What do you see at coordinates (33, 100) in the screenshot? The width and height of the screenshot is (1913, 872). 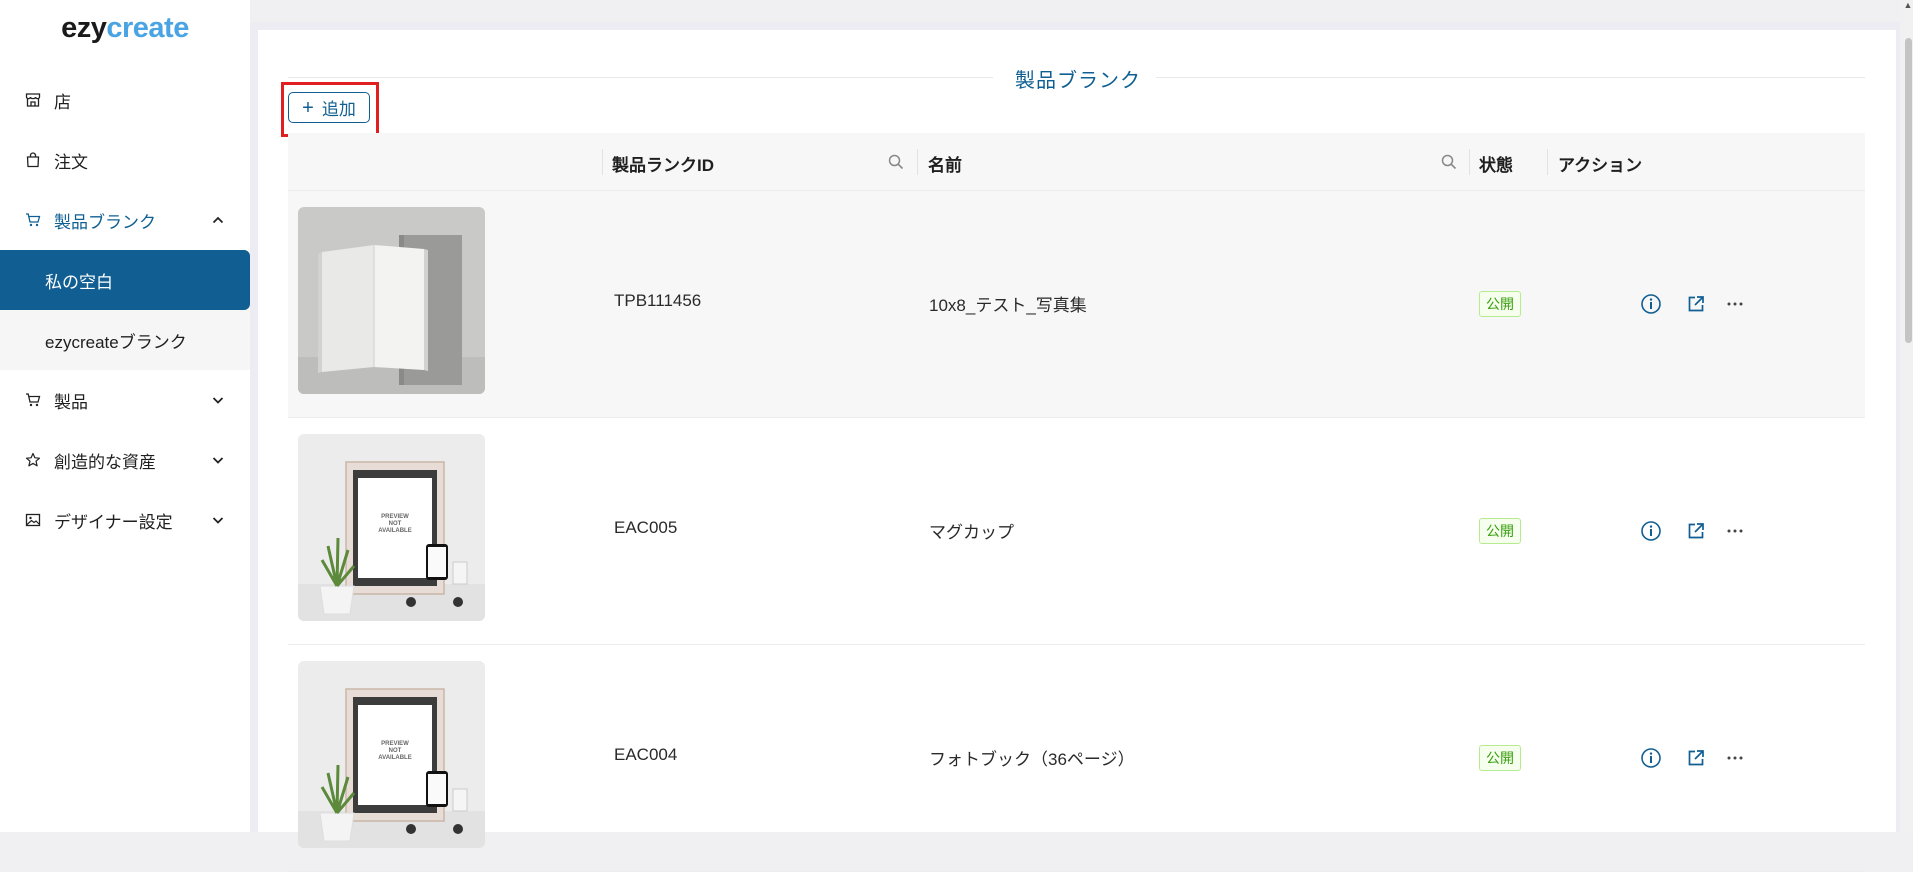 I see `store-icon` at bounding box center [33, 100].